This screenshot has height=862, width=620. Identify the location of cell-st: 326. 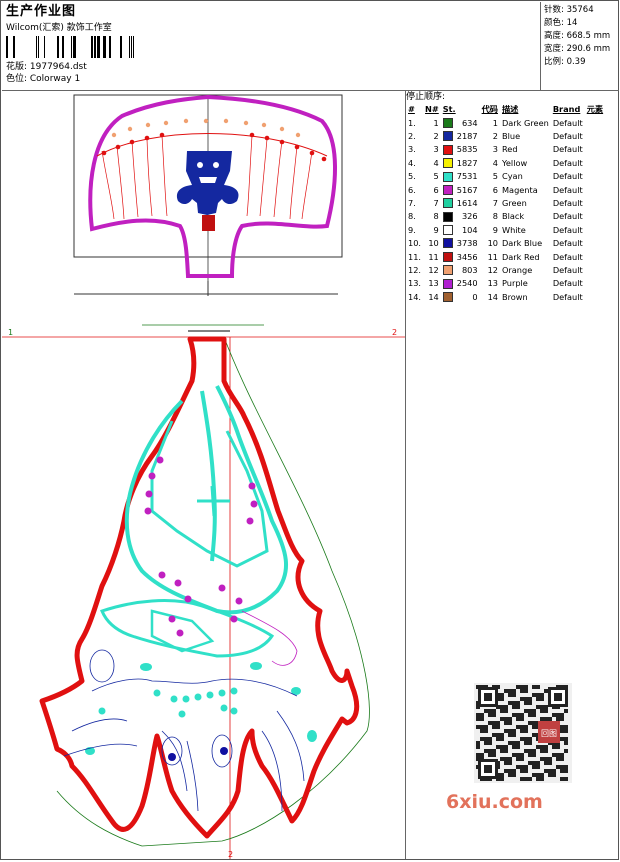
(469, 216).